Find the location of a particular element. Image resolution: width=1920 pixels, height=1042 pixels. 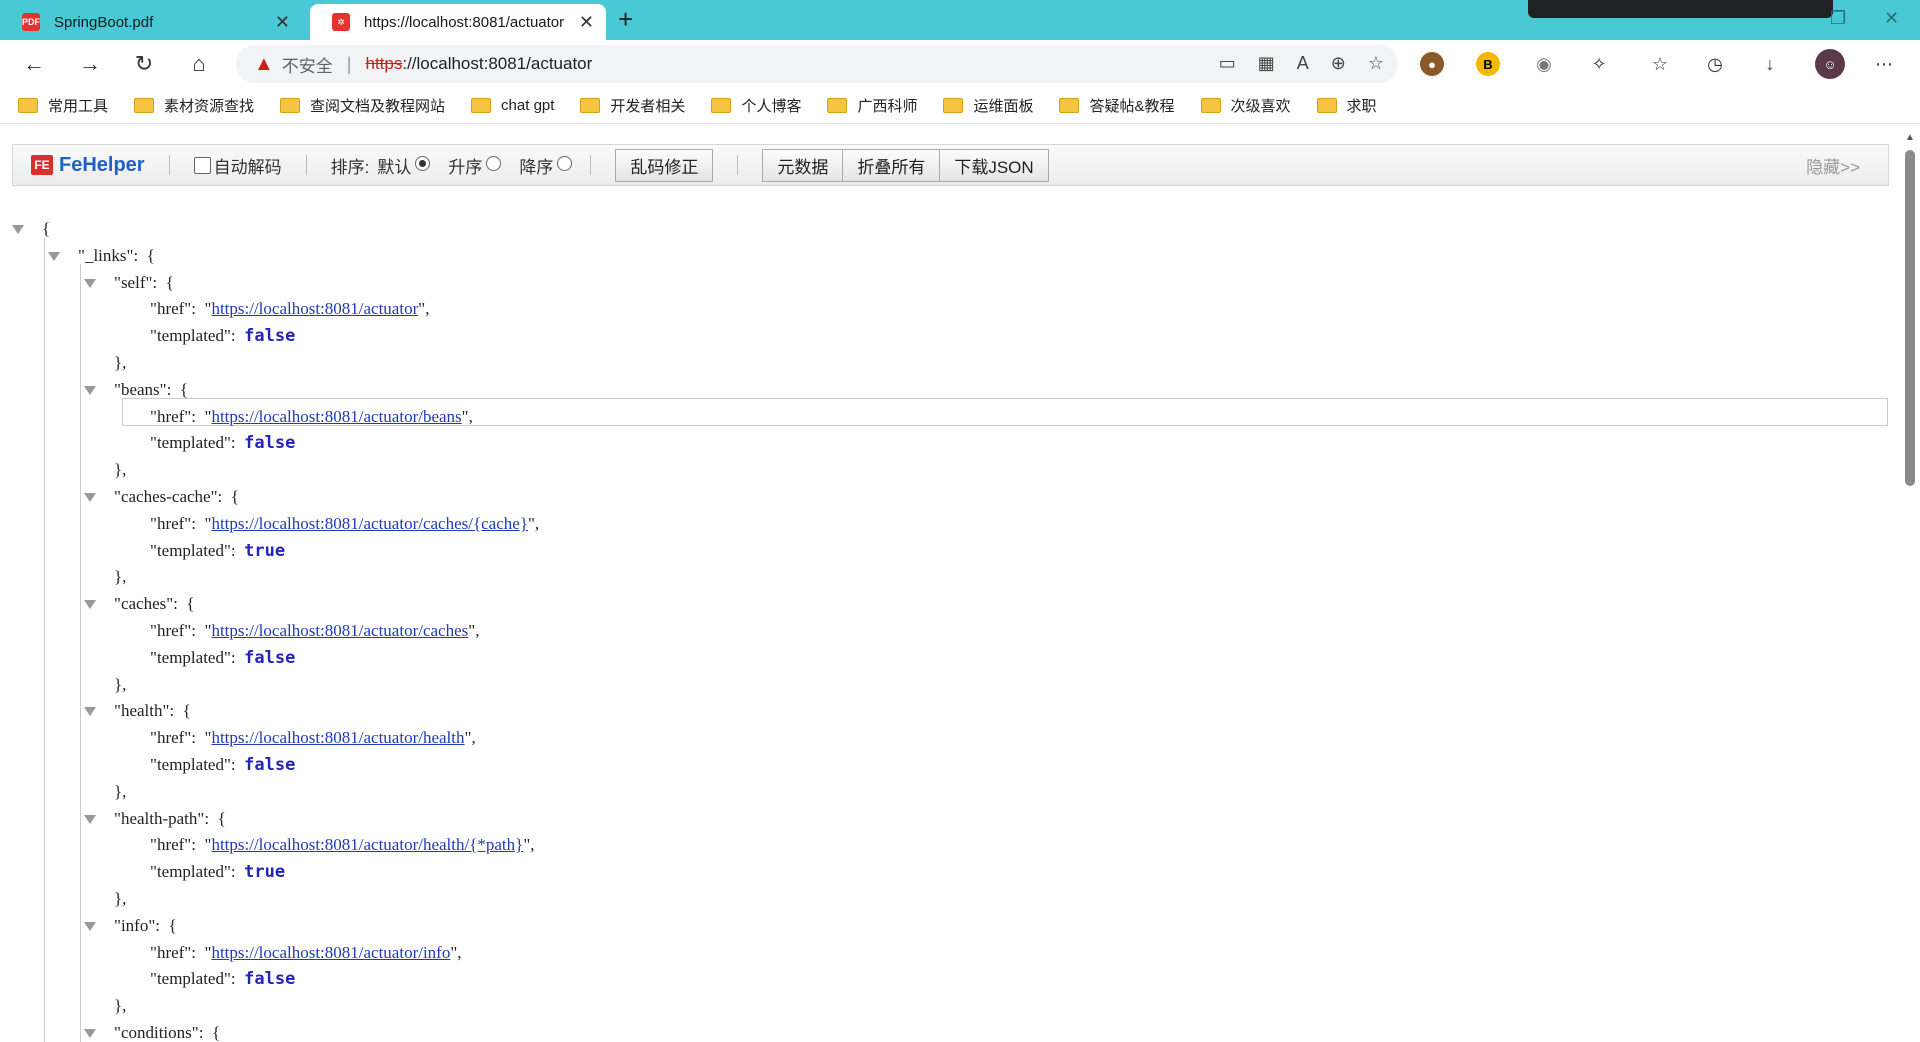

sort-default-label: 默认 is located at coordinates (394, 165).